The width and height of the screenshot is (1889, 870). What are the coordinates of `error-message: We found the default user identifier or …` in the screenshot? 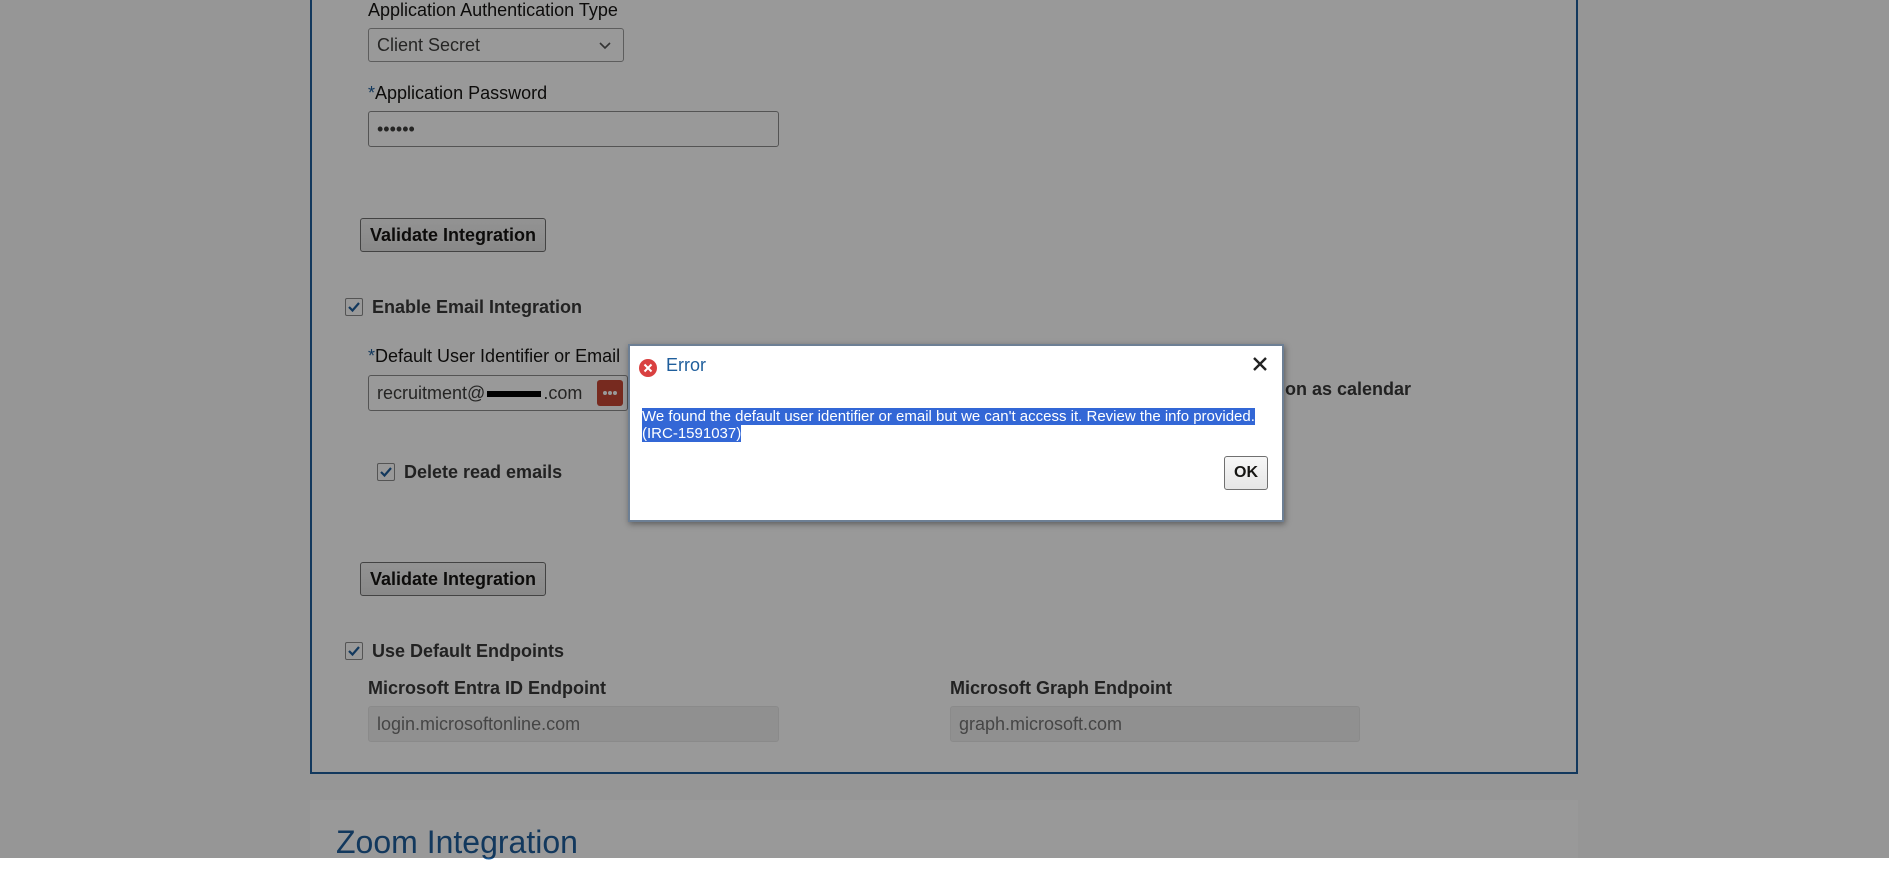 It's located at (952, 425).